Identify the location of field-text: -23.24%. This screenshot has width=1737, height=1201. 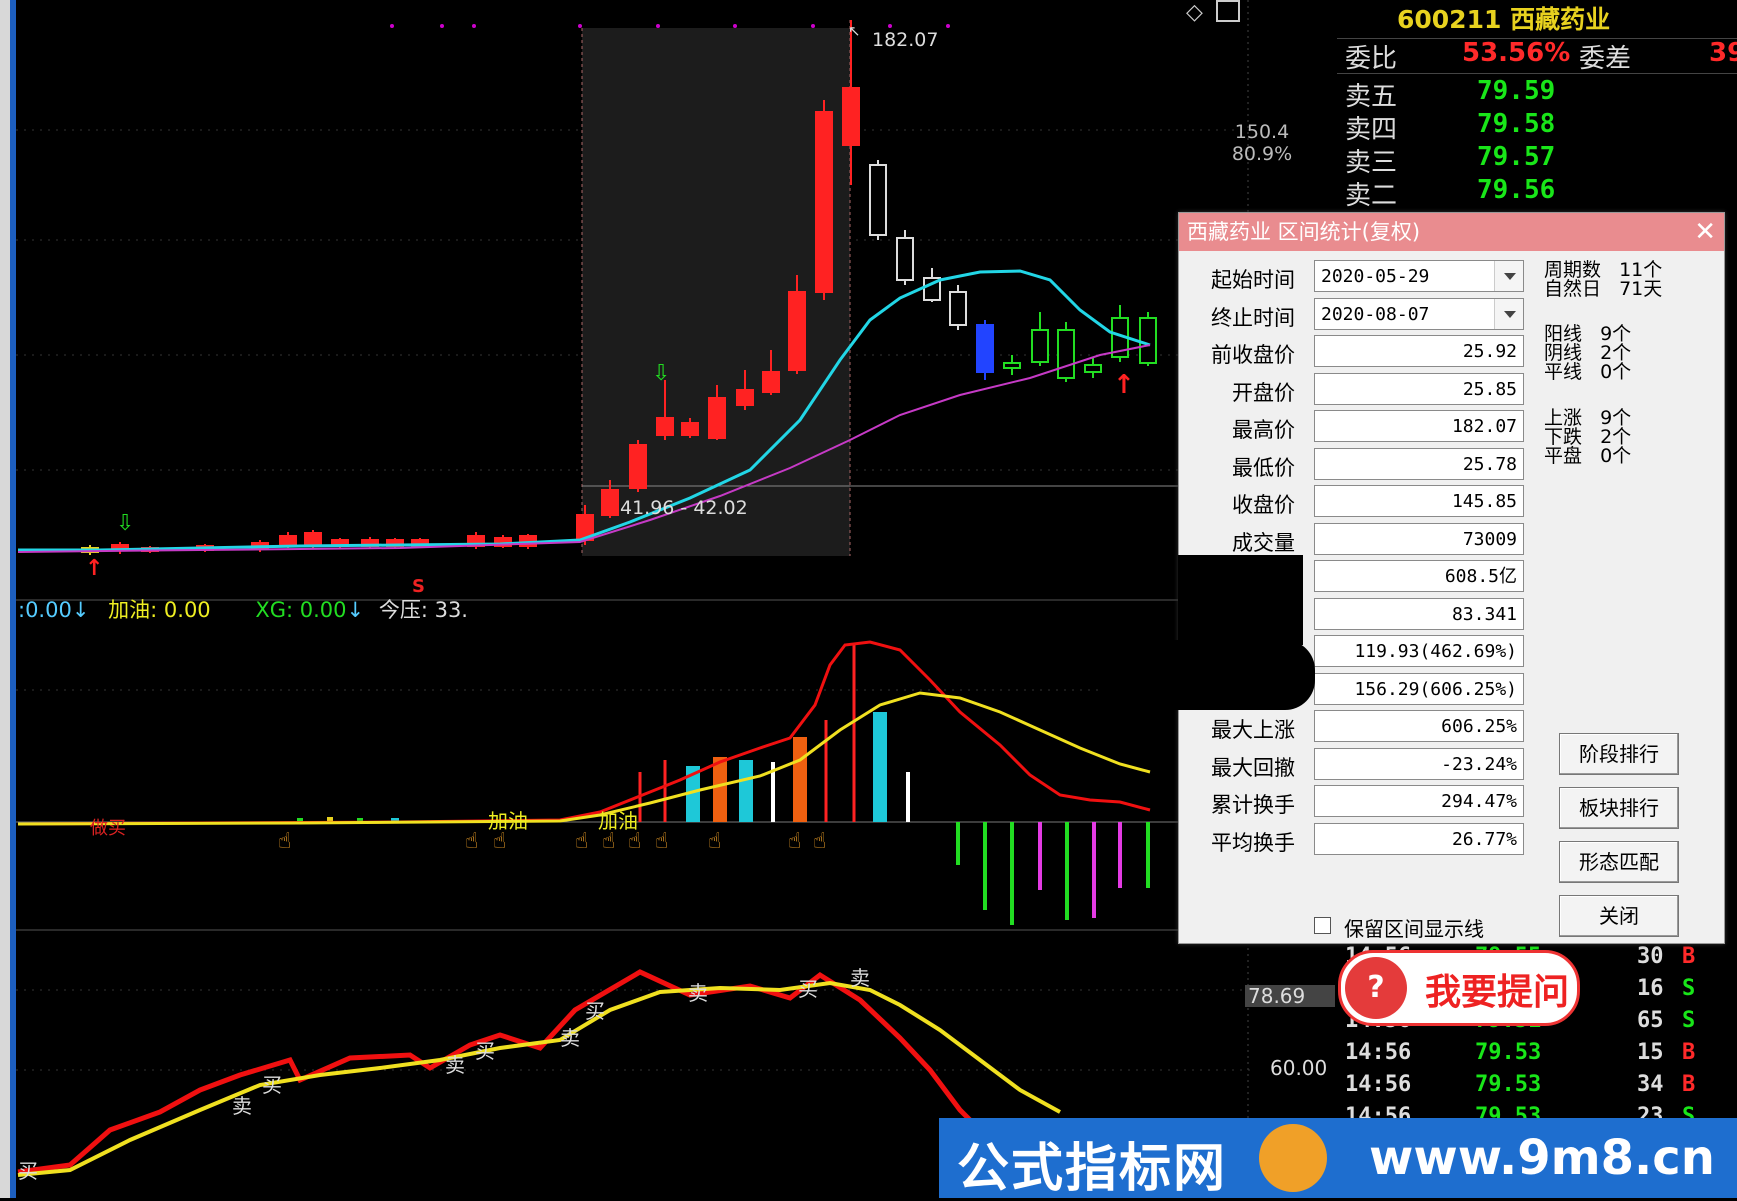
(1479, 764).